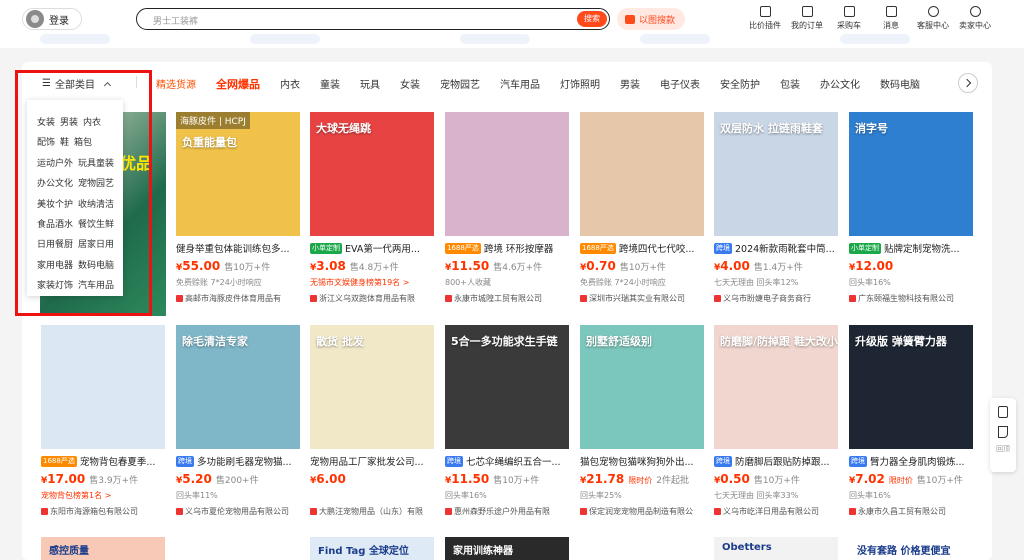 Image resolution: width=1024 pixels, height=560 pixels. Describe the element at coordinates (238, 298) in the screenshot. I see `shop-row: 高邮市海豚皮件体育用品有` at that location.